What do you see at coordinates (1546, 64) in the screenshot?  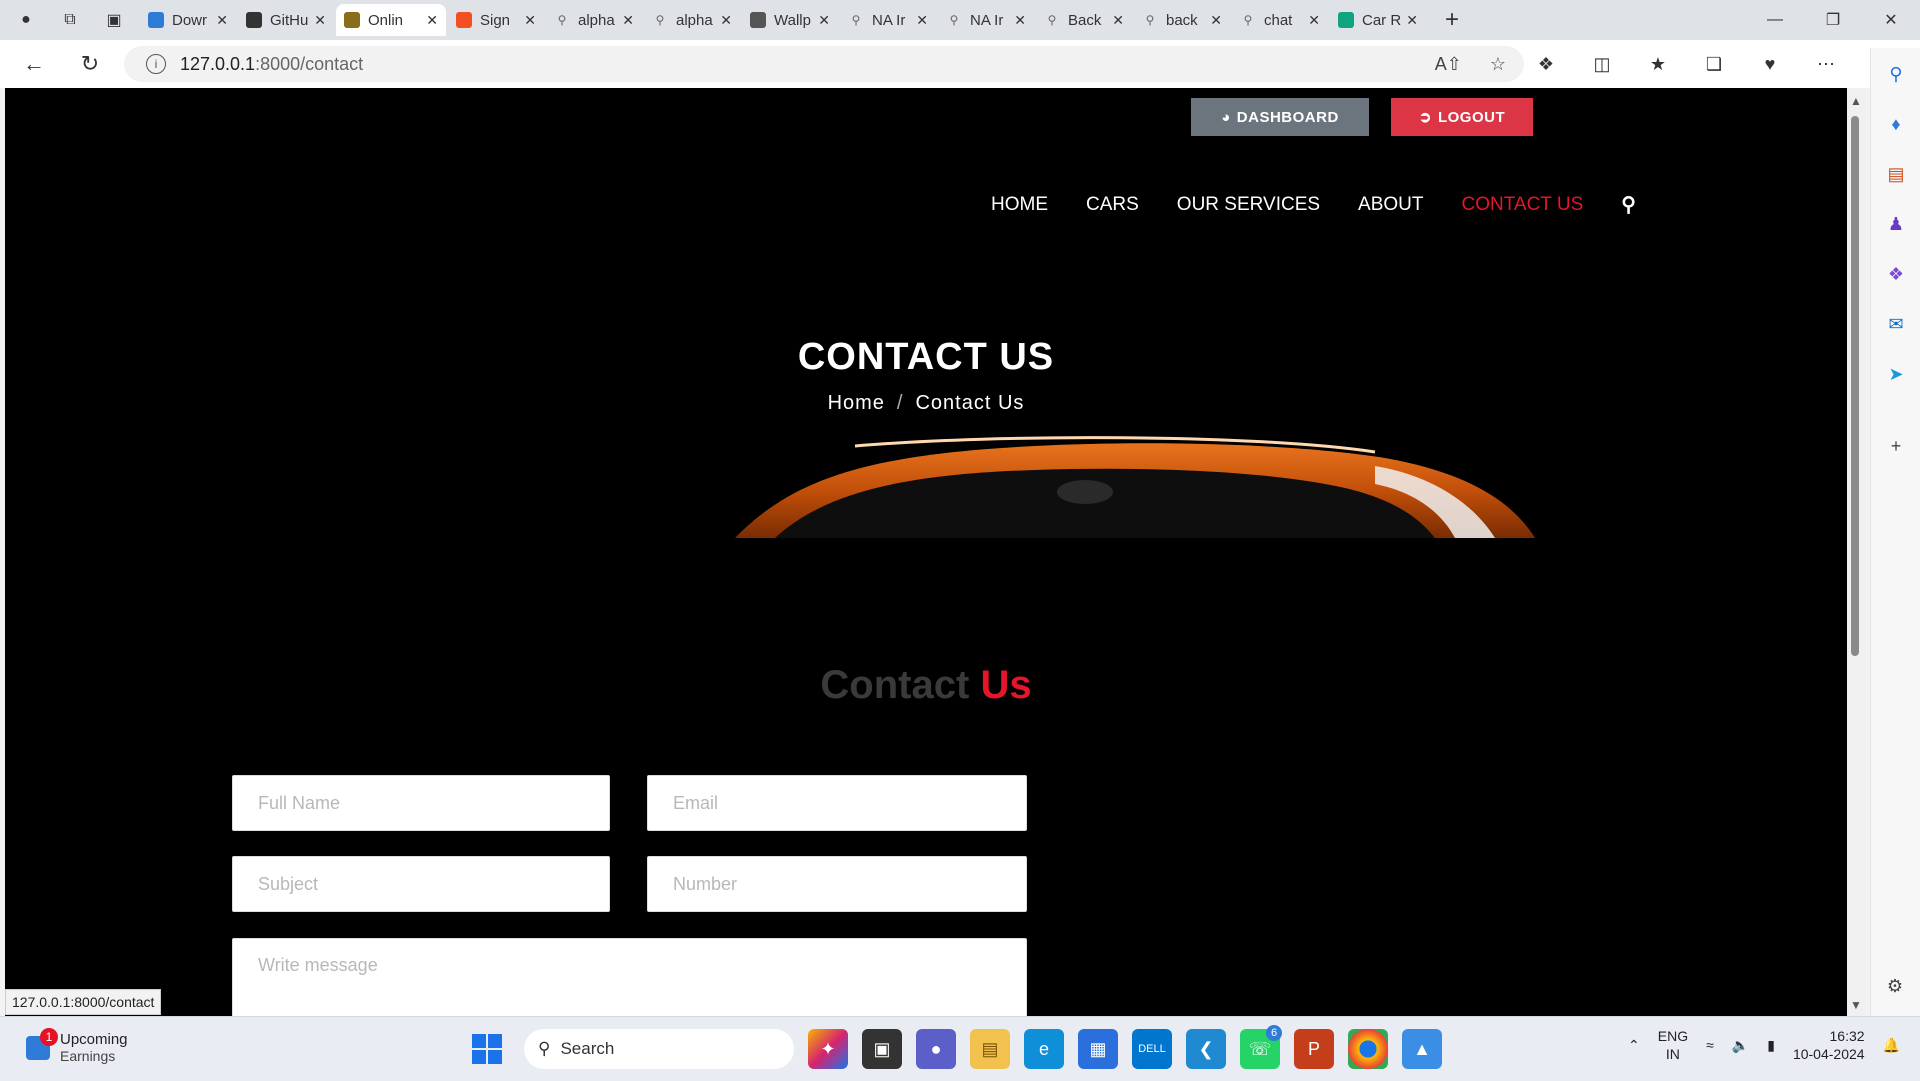 I see `extensions-icon: ❖` at bounding box center [1546, 64].